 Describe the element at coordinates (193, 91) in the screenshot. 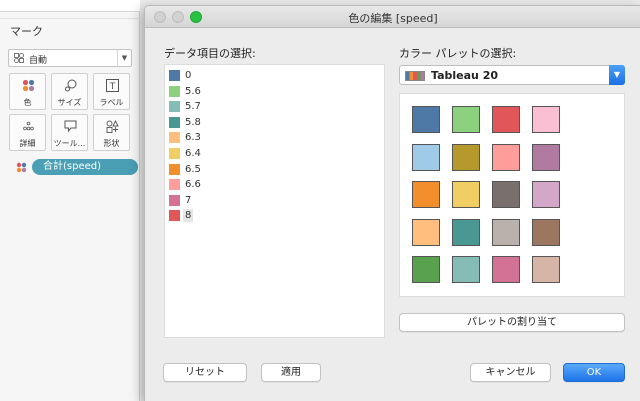

I see `data-item-label: 5.6` at that location.